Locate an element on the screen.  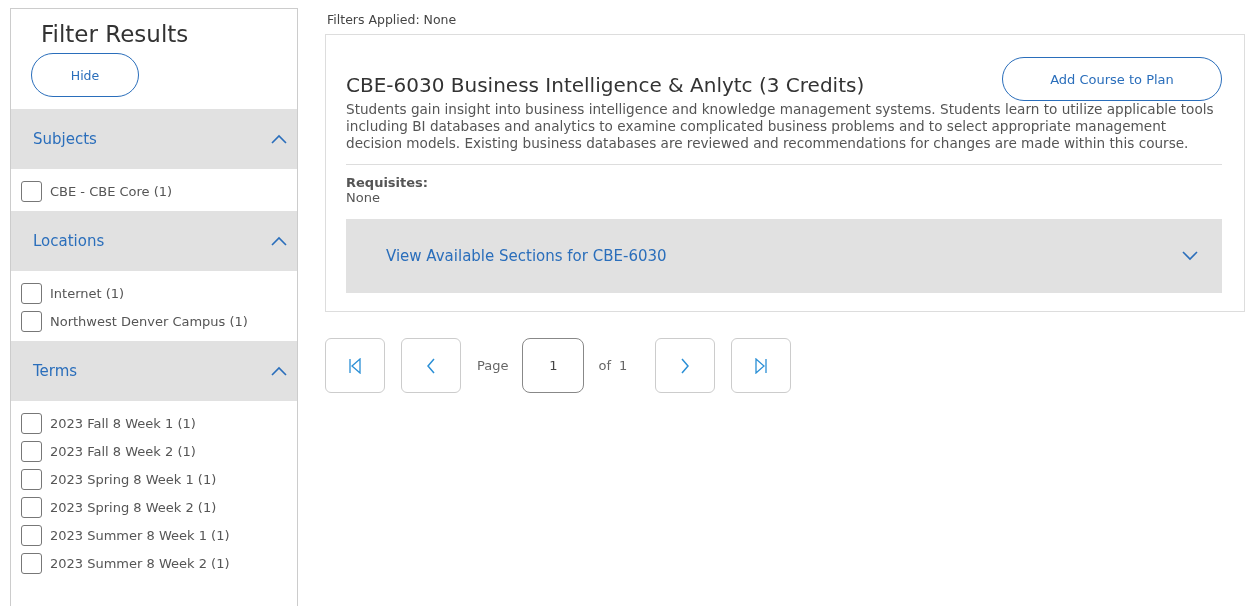
filter-option-label: 2023 Summer 8 Week 2 (1) is located at coordinates (140, 563).